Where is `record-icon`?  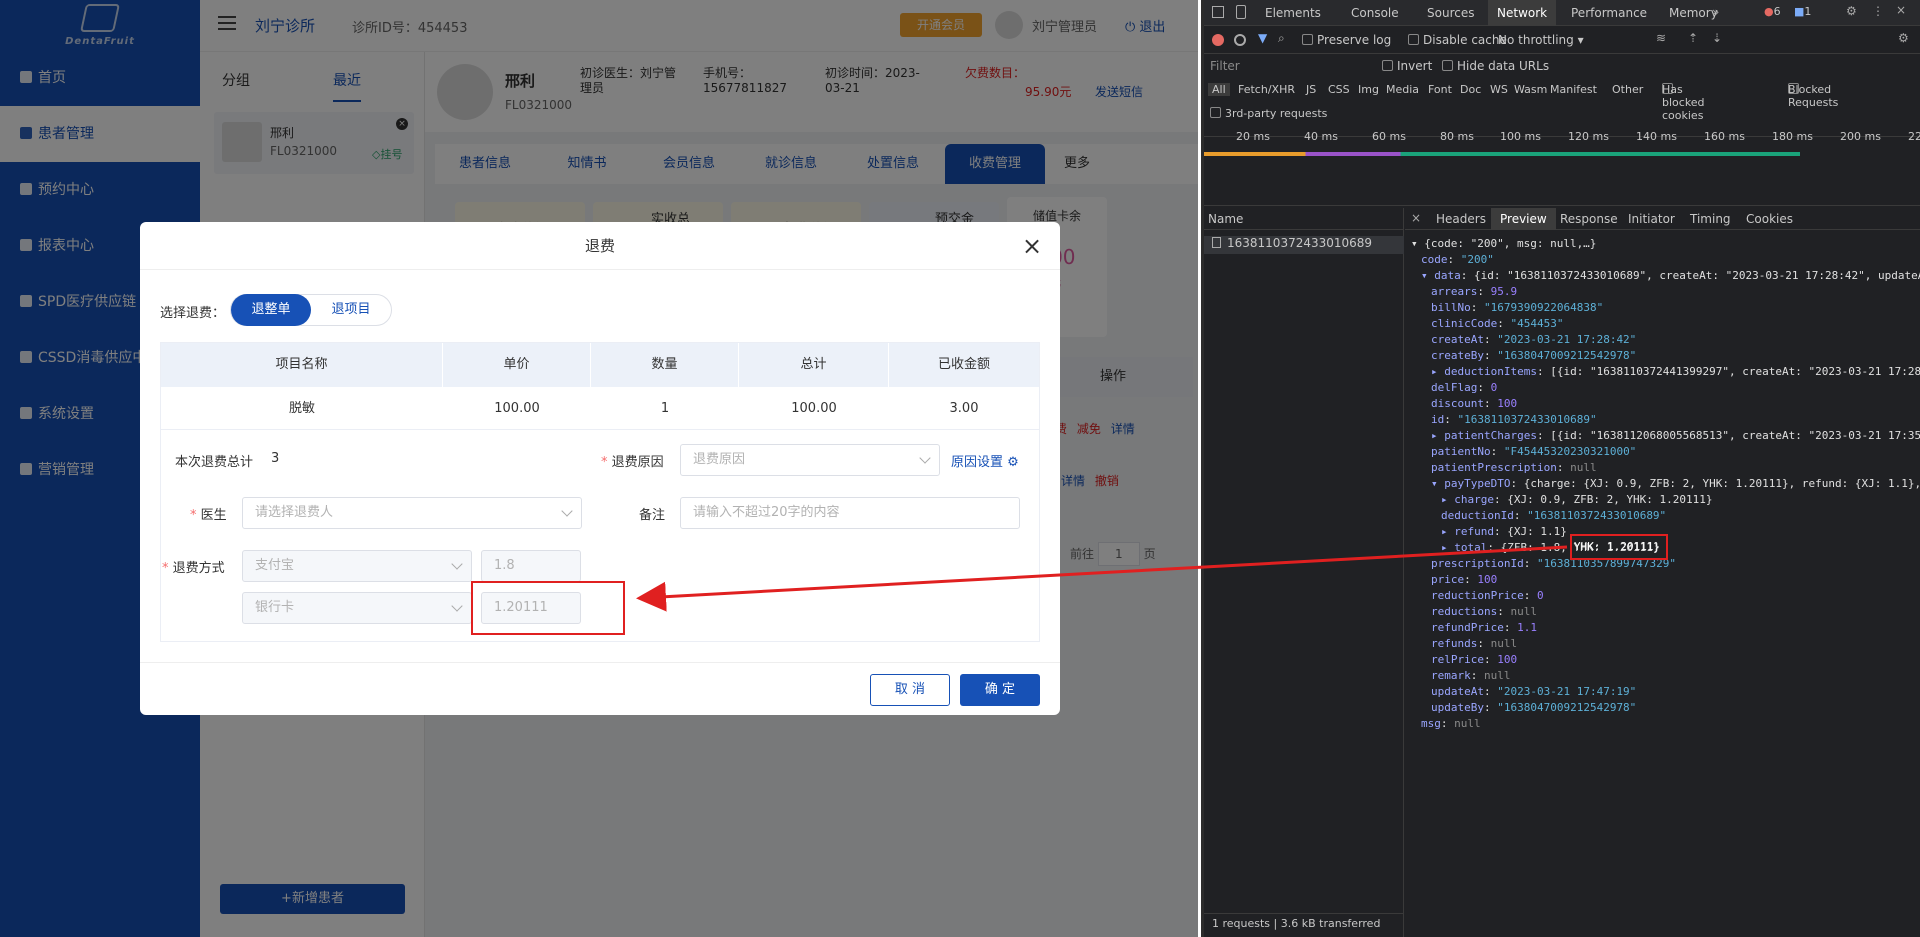
record-icon is located at coordinates (1218, 40).